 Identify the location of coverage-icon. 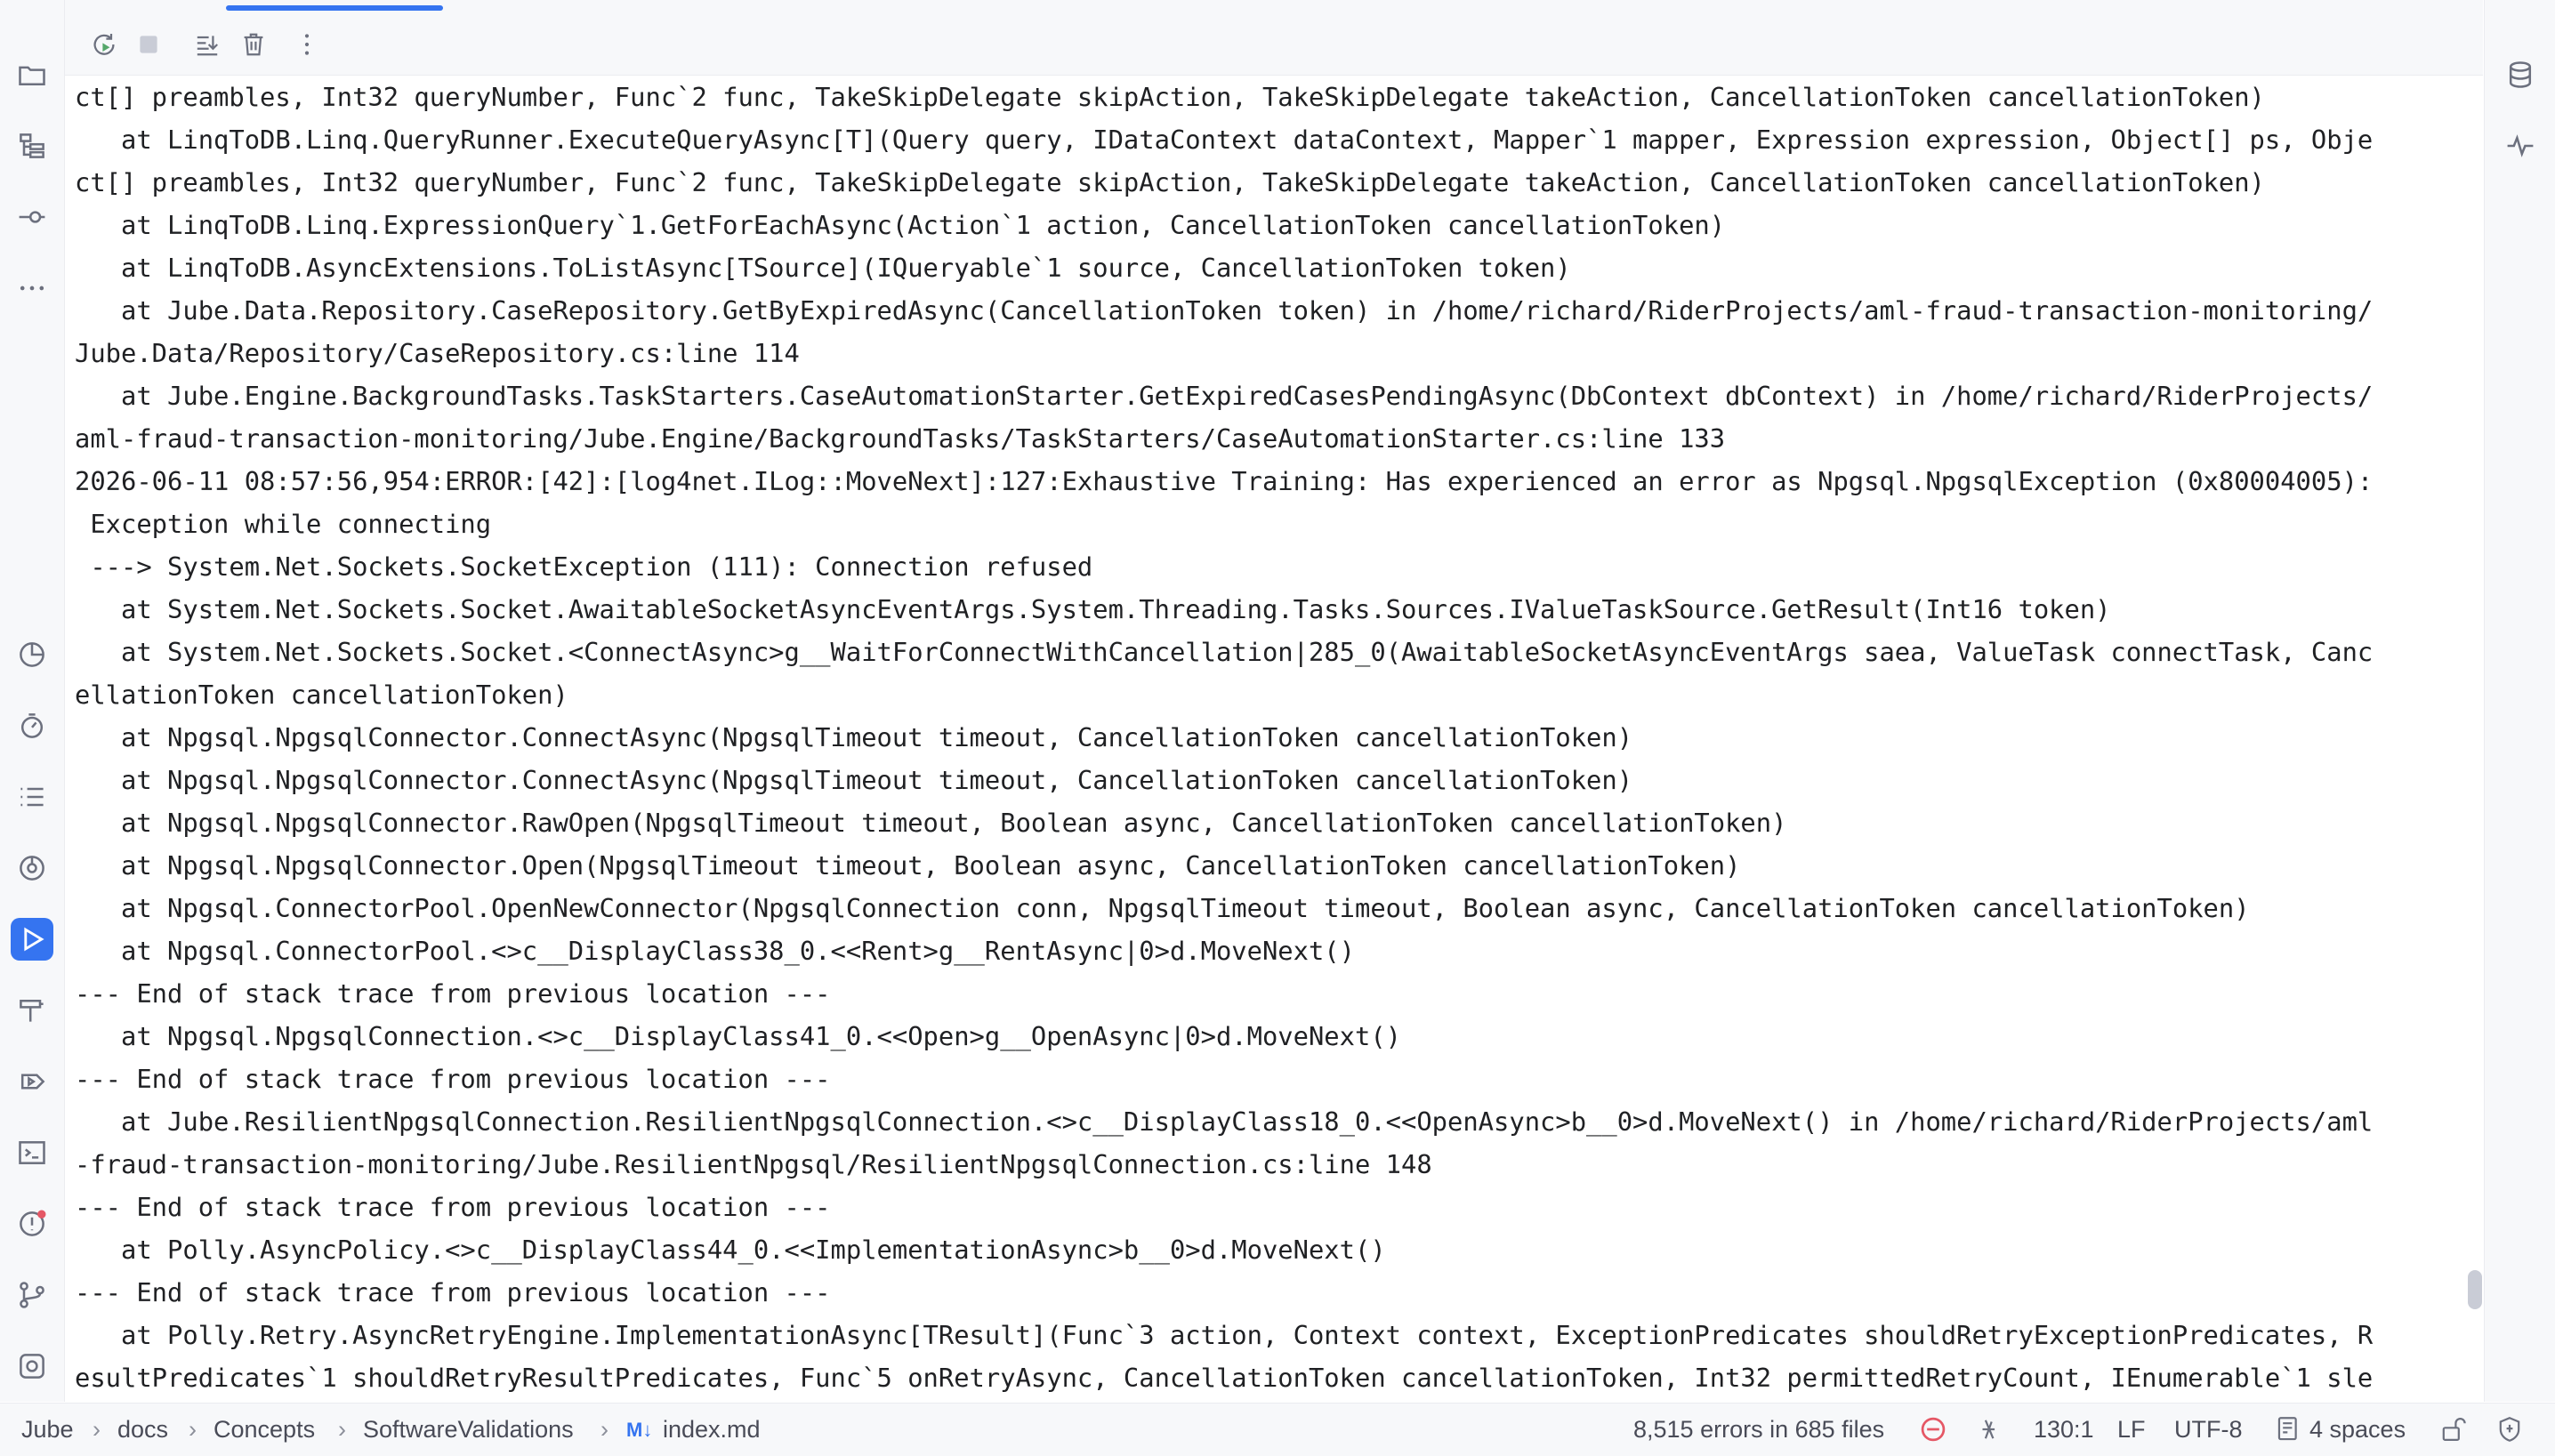
(32, 654).